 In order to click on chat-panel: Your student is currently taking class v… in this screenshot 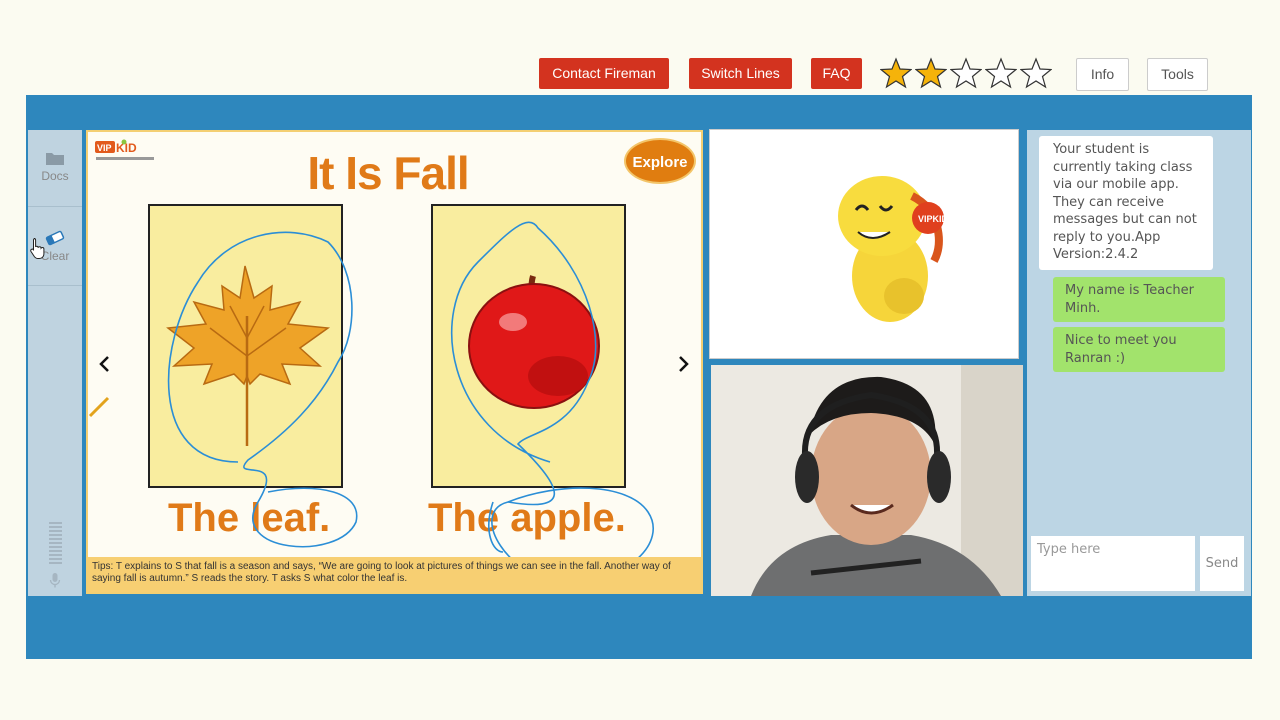, I will do `click(1139, 363)`.